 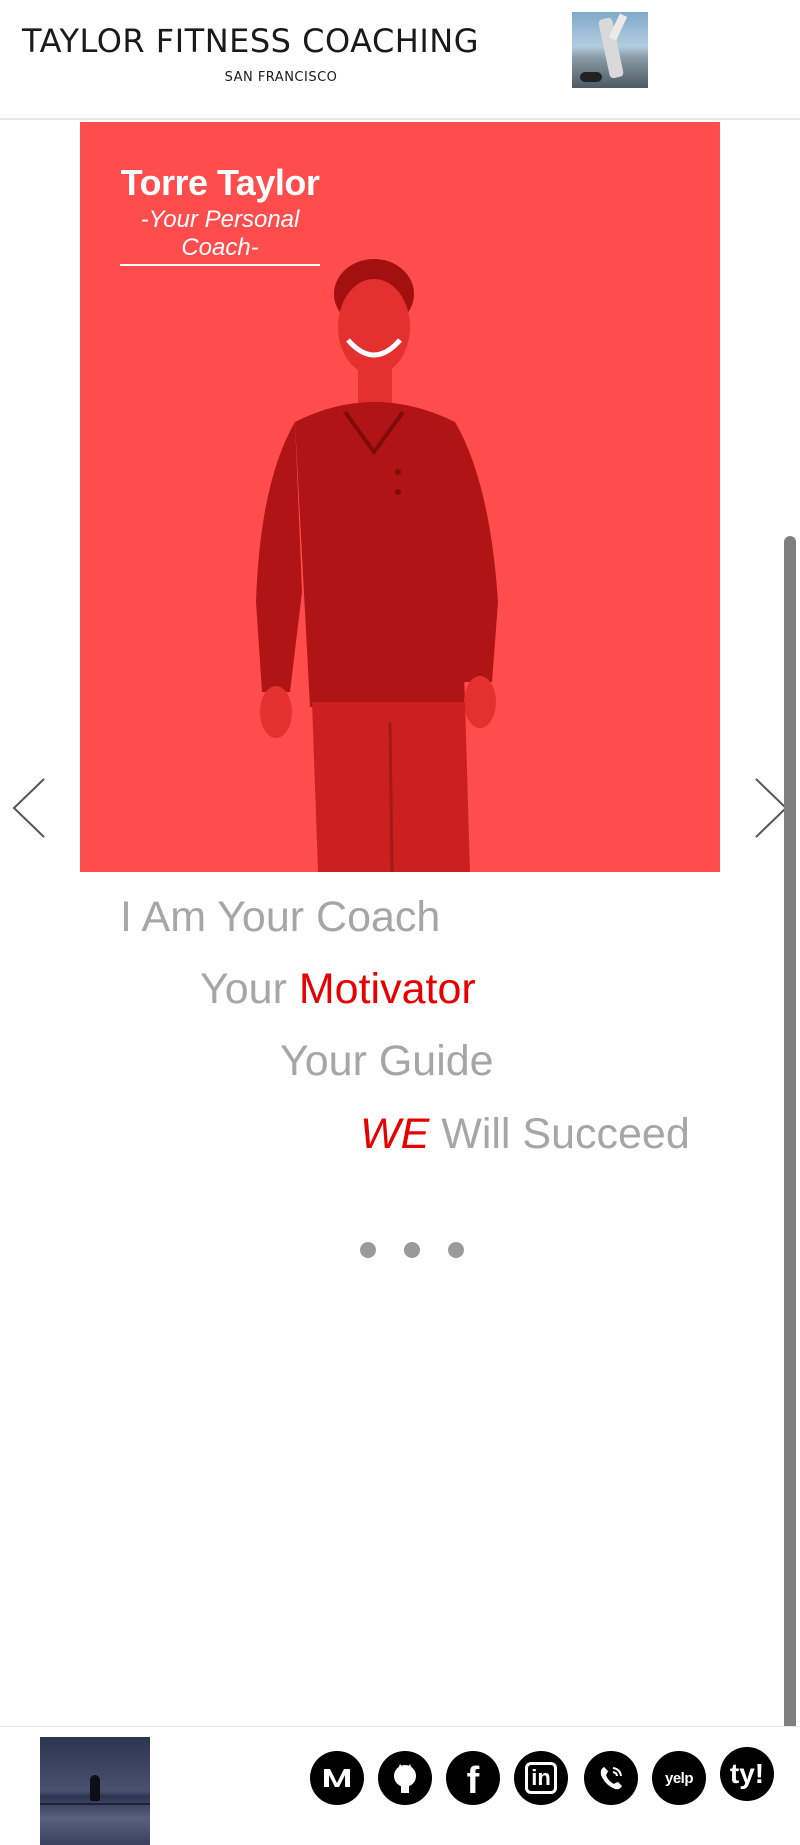 I want to click on coach-name: Torre Taylor, so click(x=220, y=182).